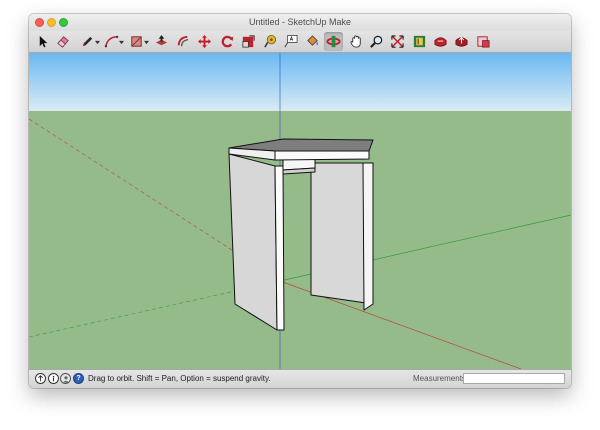 The width and height of the screenshot is (600, 430). I want to click on title-bar: Untitled - SketchUp Make, so click(300, 22).